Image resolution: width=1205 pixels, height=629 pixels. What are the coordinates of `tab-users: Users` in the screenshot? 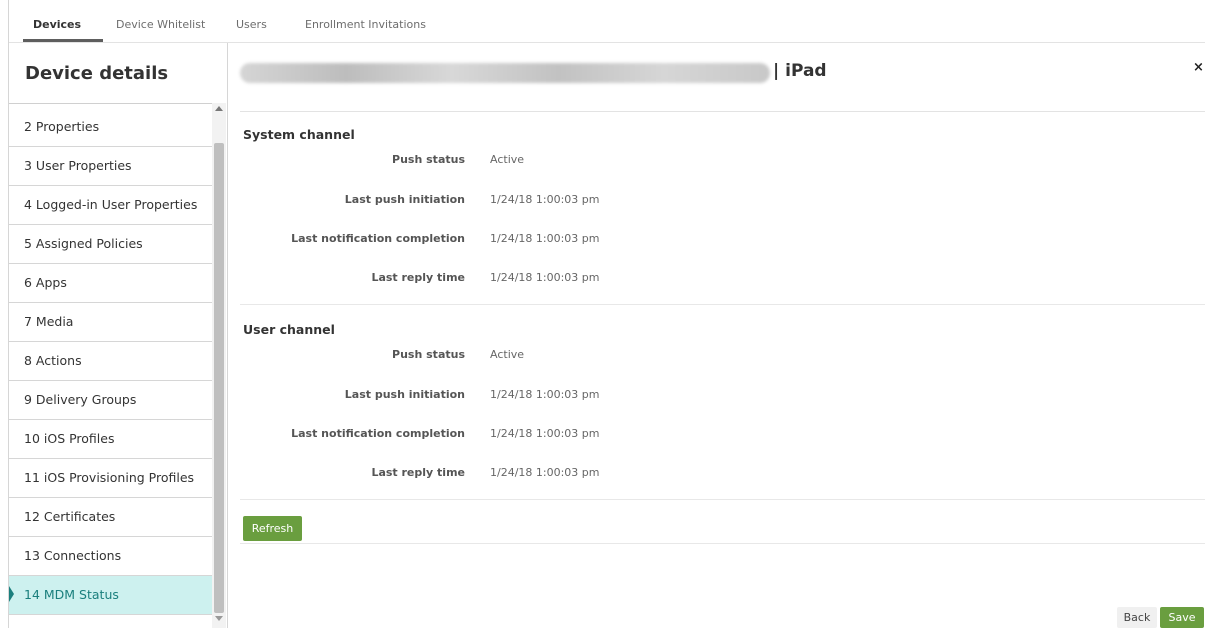 It's located at (251, 24).